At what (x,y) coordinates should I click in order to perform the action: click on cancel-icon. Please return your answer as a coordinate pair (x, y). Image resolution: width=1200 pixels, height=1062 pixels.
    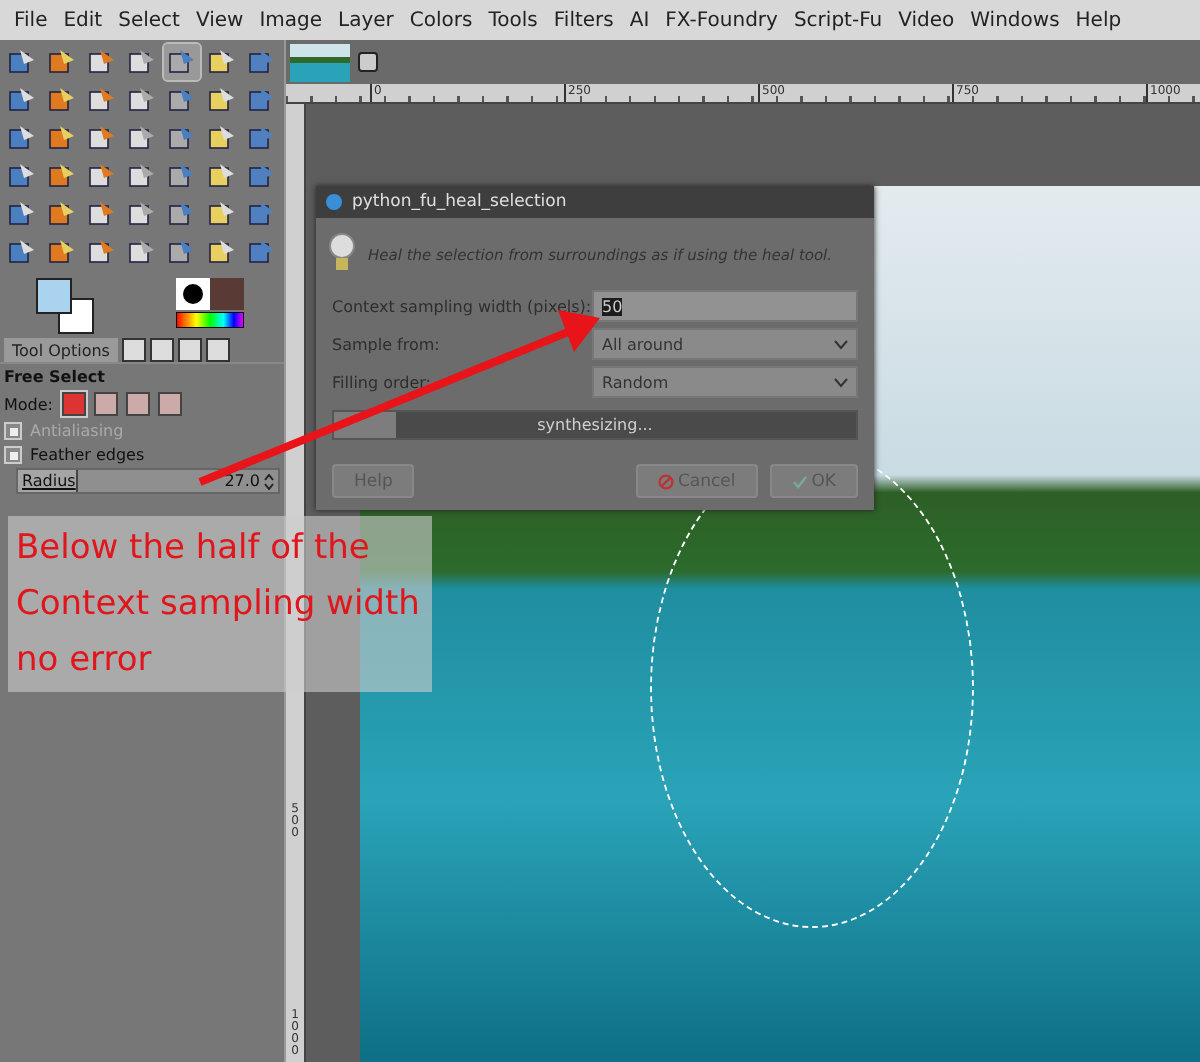
    Looking at the image, I should click on (665, 481).